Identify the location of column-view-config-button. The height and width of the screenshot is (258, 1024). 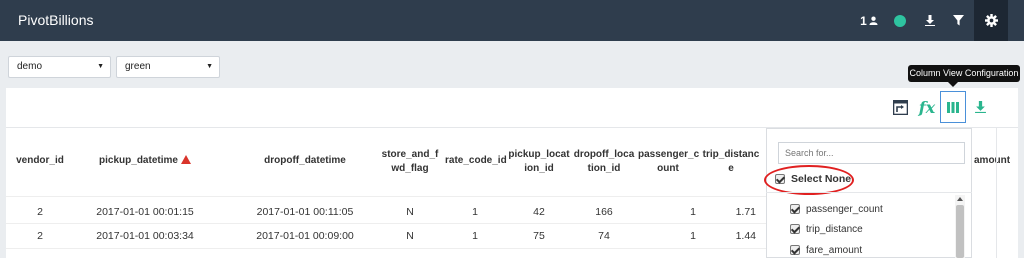
(953, 107).